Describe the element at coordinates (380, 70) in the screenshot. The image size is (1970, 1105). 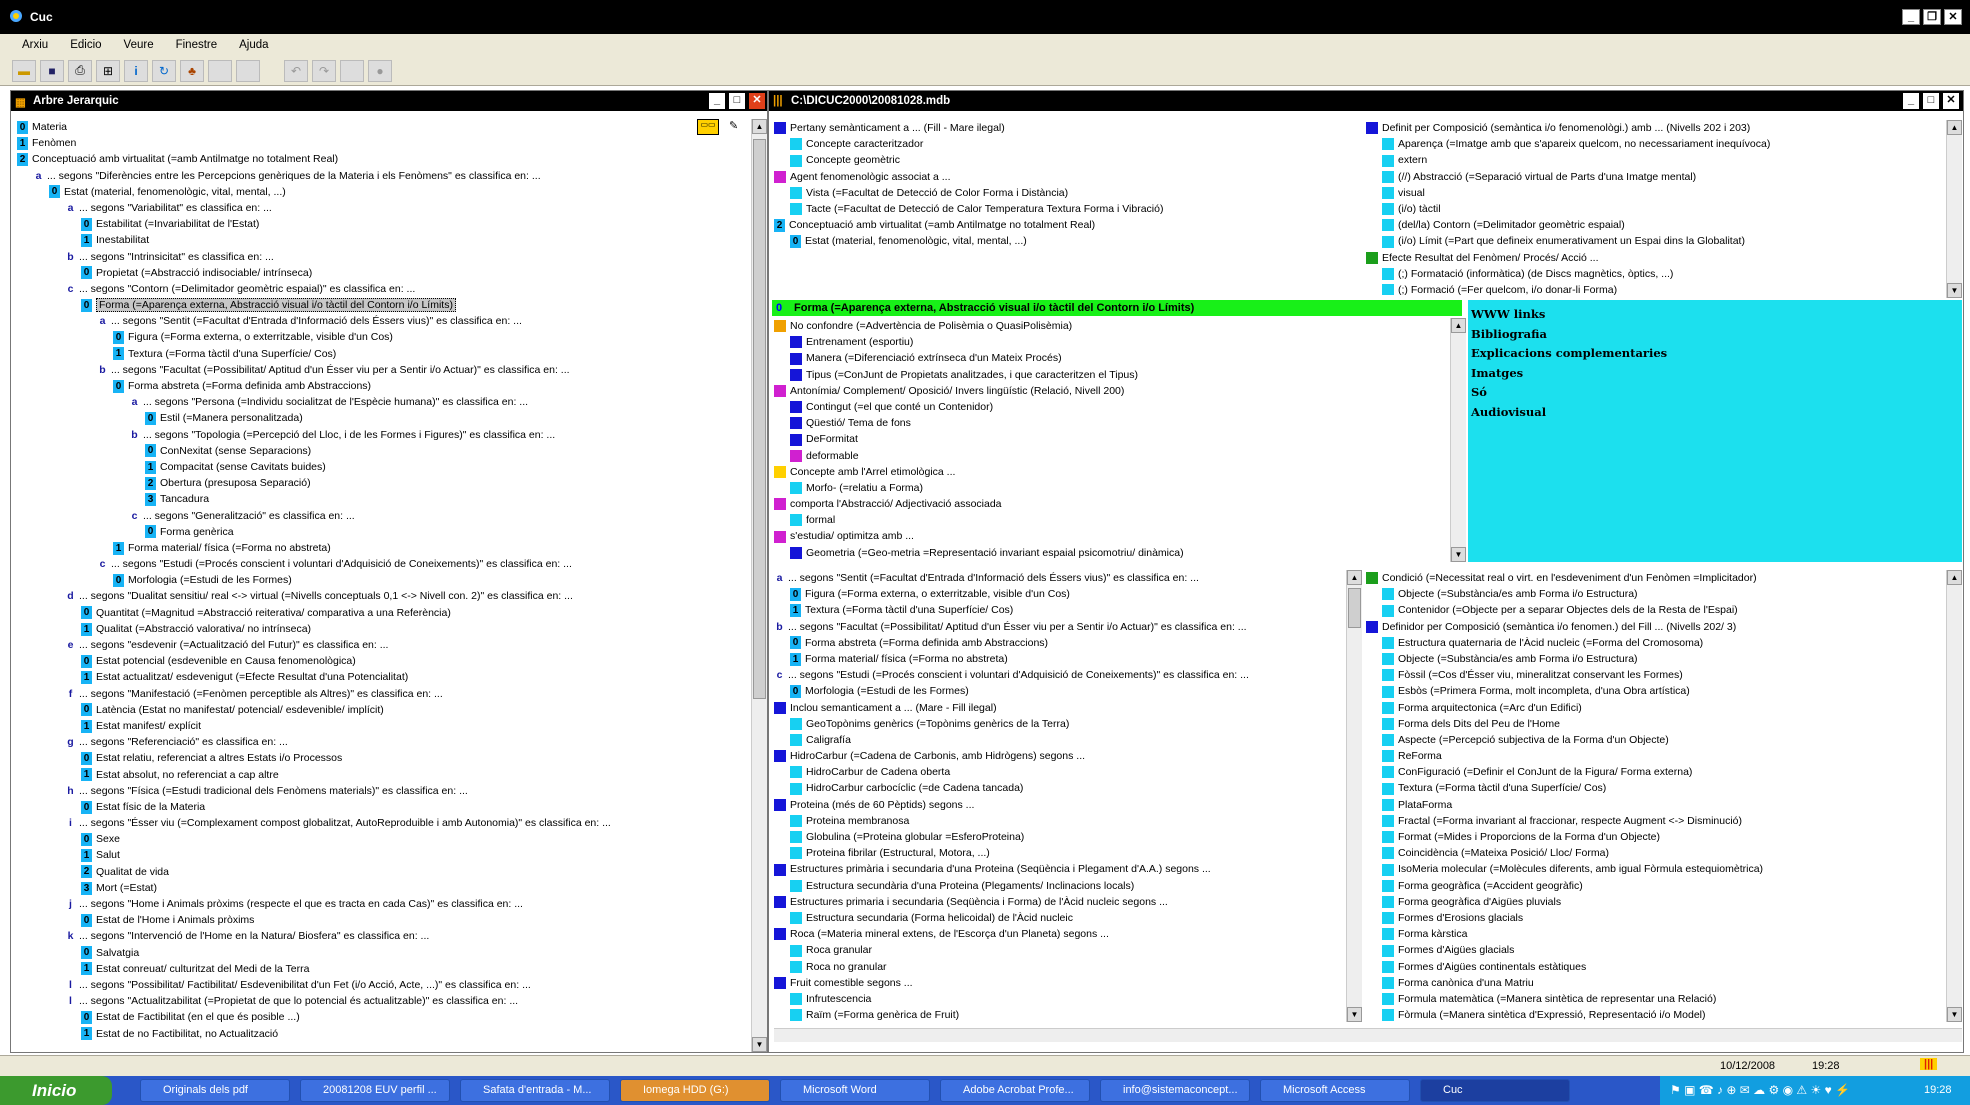
I see `disc-icon: ●` at that location.